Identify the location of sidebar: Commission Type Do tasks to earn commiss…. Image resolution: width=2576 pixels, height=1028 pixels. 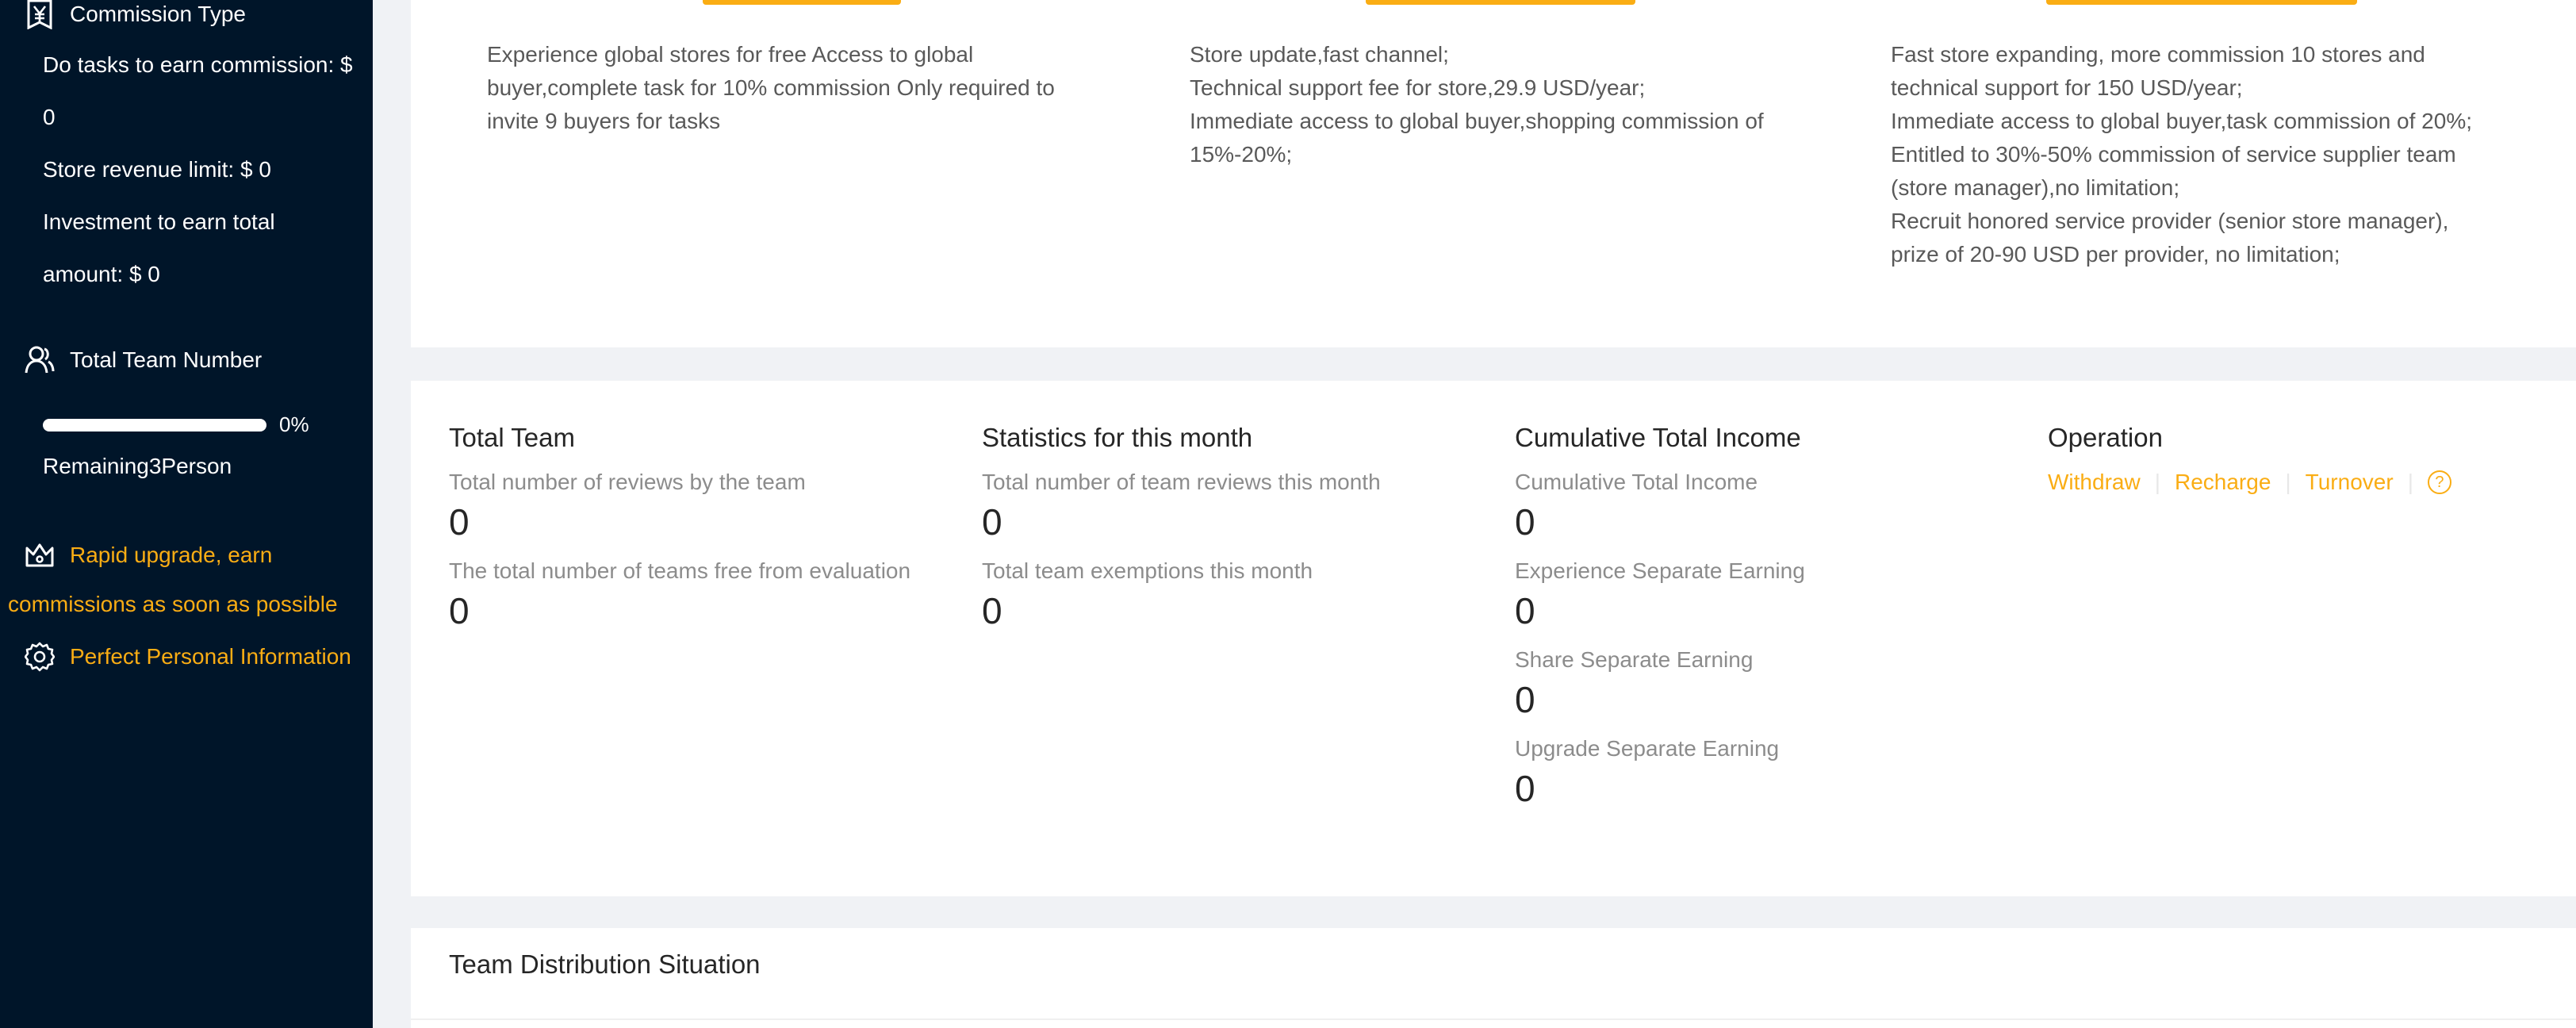
(187, 514).